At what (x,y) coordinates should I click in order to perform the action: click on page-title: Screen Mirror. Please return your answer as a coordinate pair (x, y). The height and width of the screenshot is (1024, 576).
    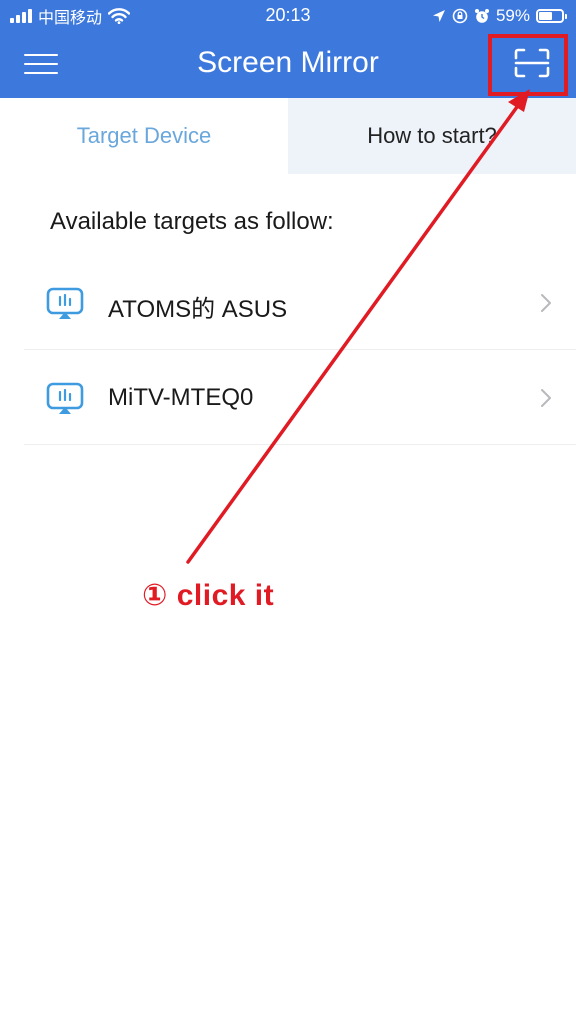
    Looking at the image, I should click on (288, 62).